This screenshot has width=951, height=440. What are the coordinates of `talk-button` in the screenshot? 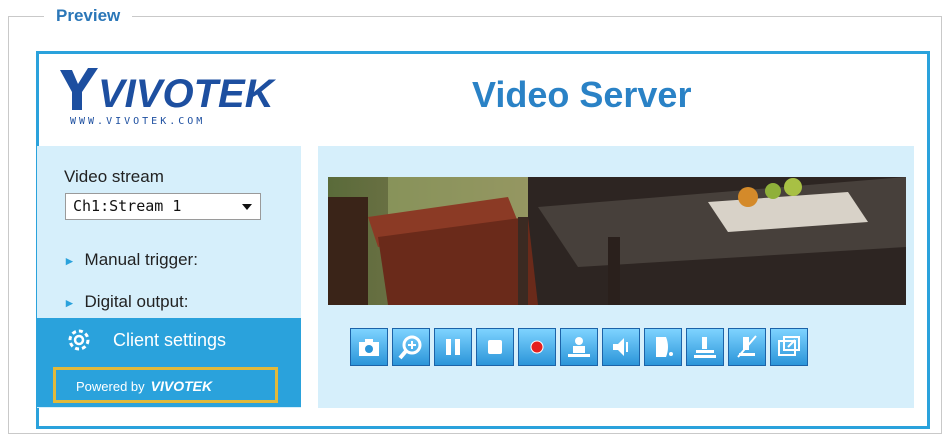 It's located at (579, 347).